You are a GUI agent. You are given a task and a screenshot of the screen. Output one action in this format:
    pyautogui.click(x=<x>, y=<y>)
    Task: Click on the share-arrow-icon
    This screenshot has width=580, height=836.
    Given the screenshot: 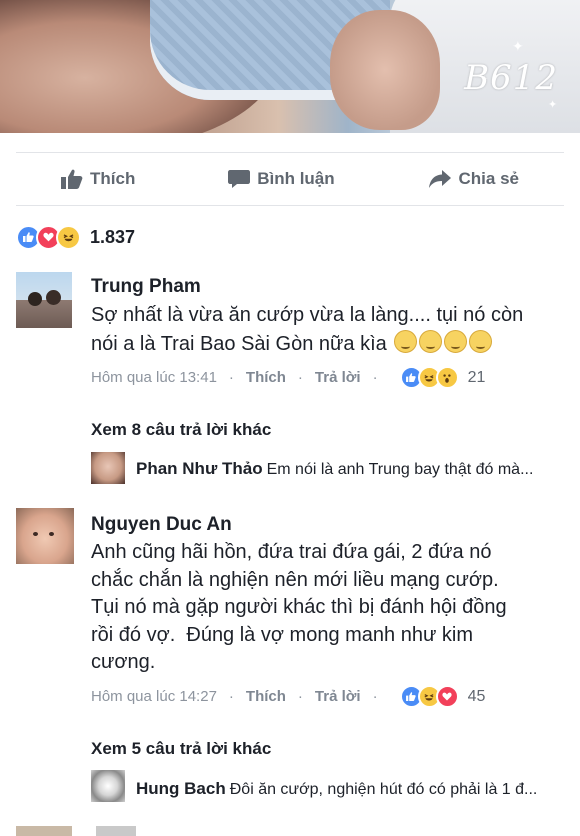 What is the action you would take?
    pyautogui.click(x=439, y=179)
    